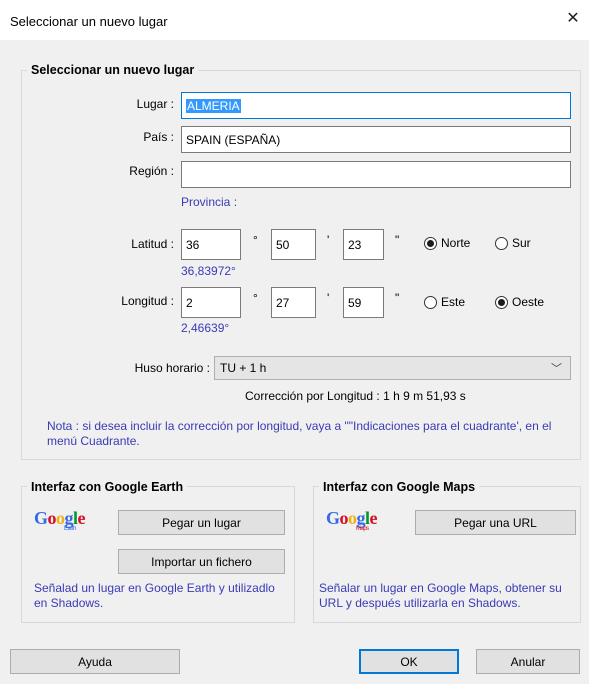 Image resolution: width=589 pixels, height=684 pixels. What do you see at coordinates (293, 302) in the screenshot?
I see `longitud-minutes-input: 27` at bounding box center [293, 302].